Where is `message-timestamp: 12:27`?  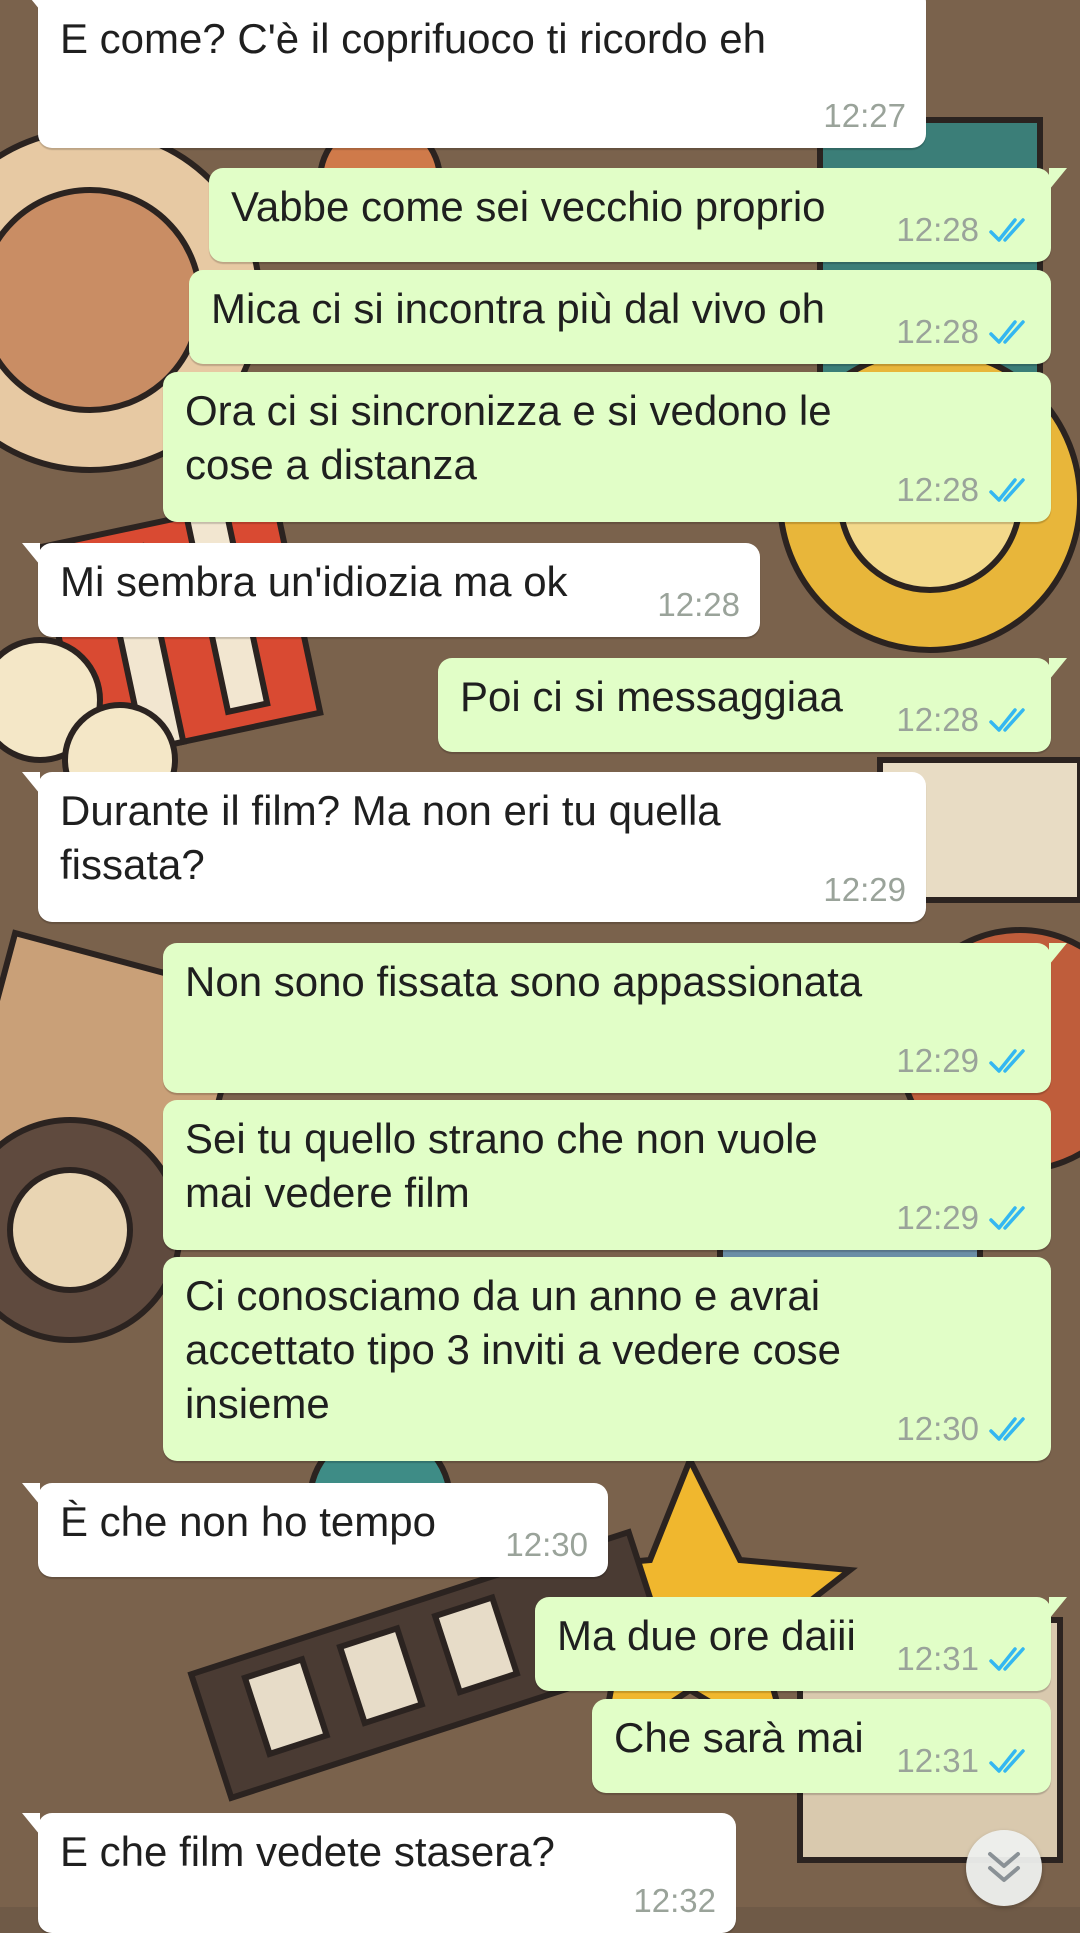
message-timestamp: 12:27 is located at coordinates (864, 115).